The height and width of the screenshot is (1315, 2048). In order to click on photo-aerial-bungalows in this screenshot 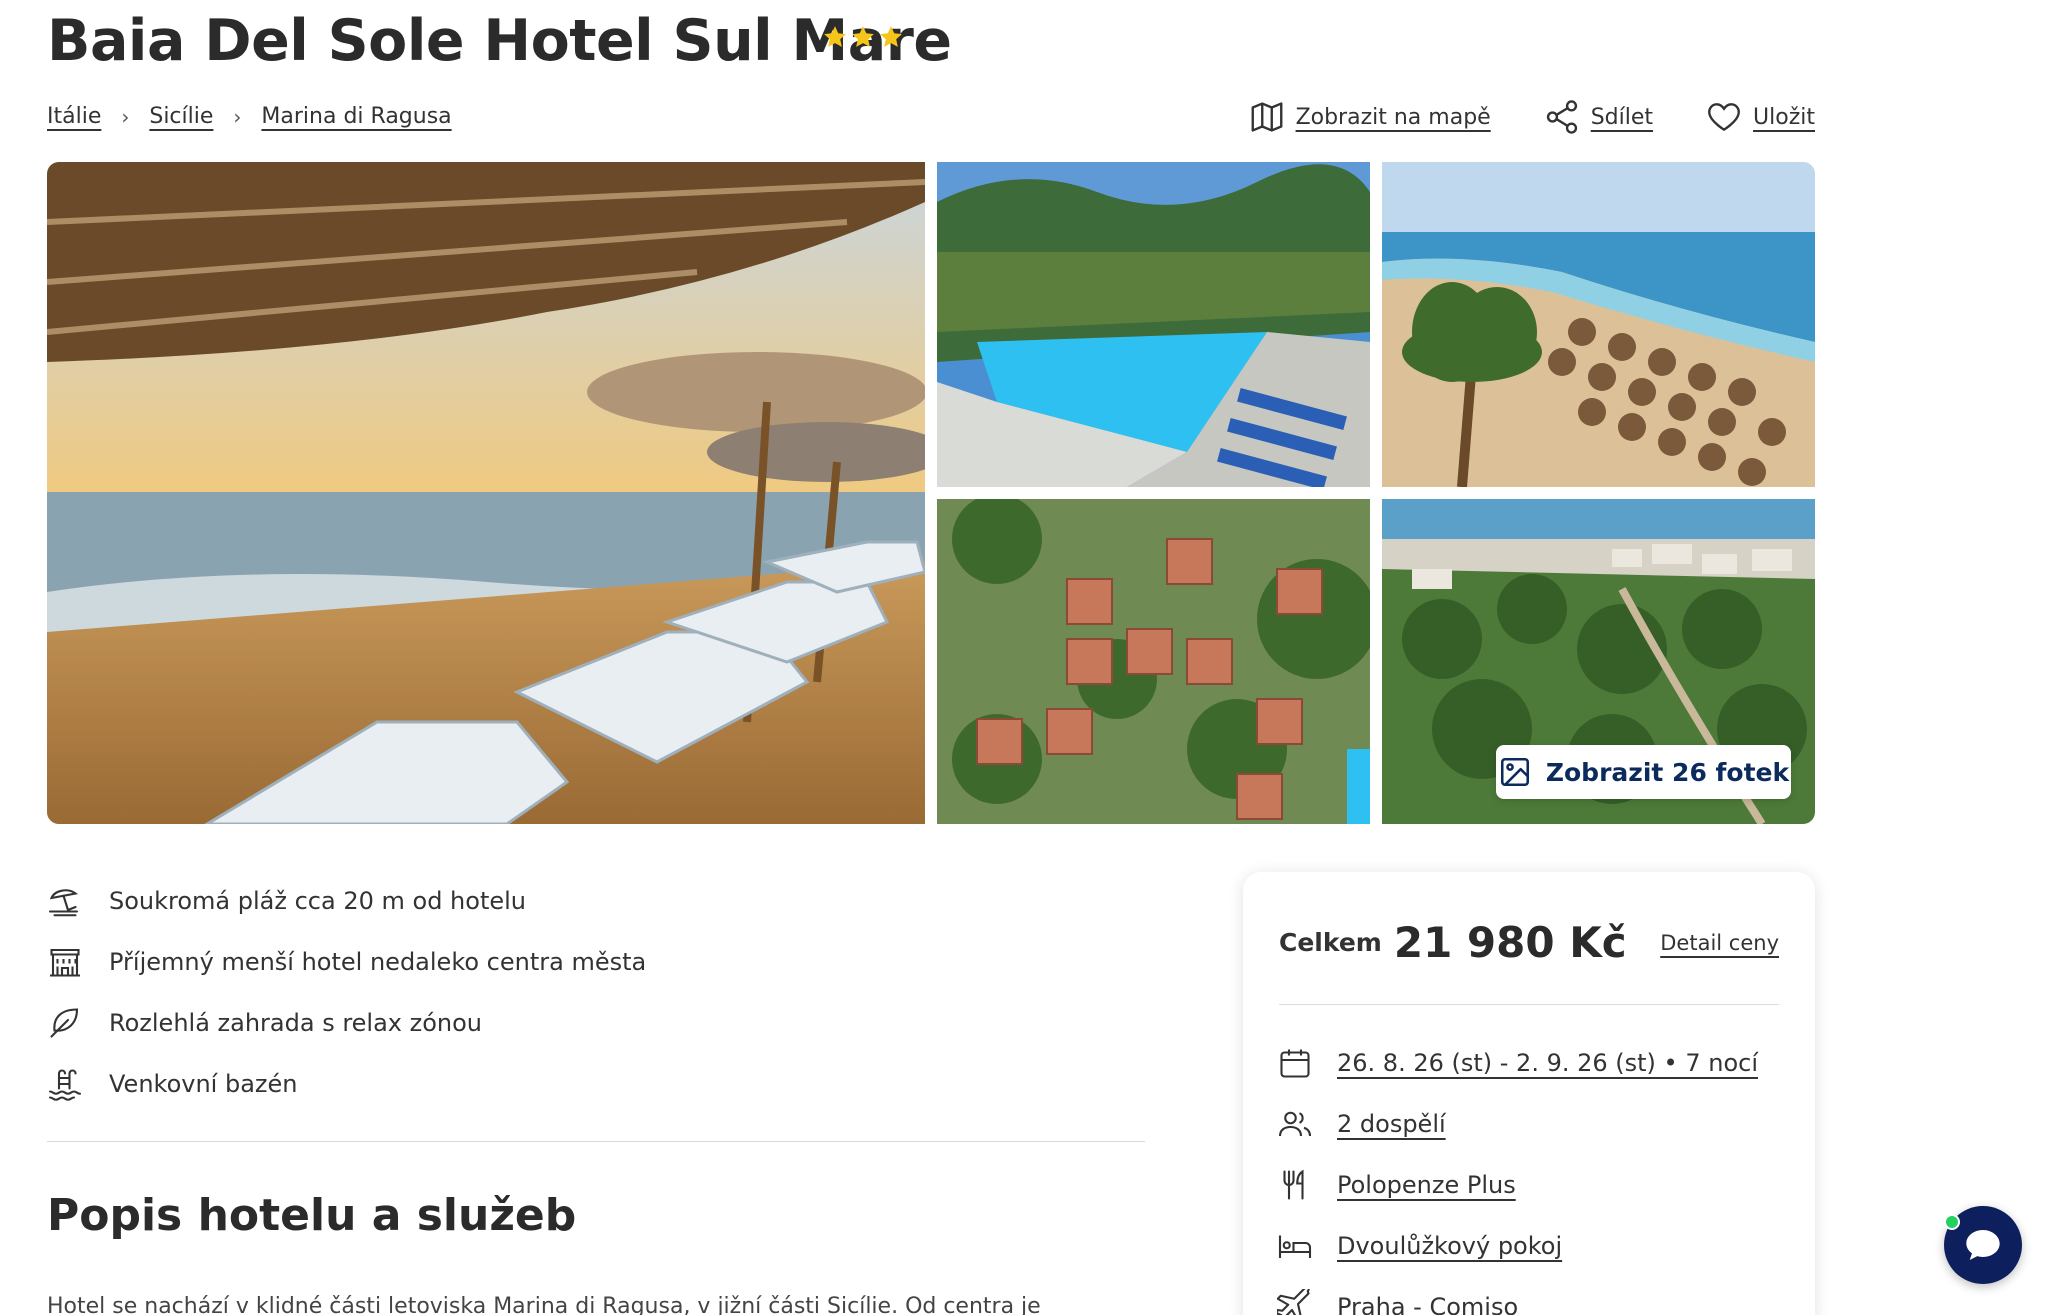, I will do `click(1153, 661)`.